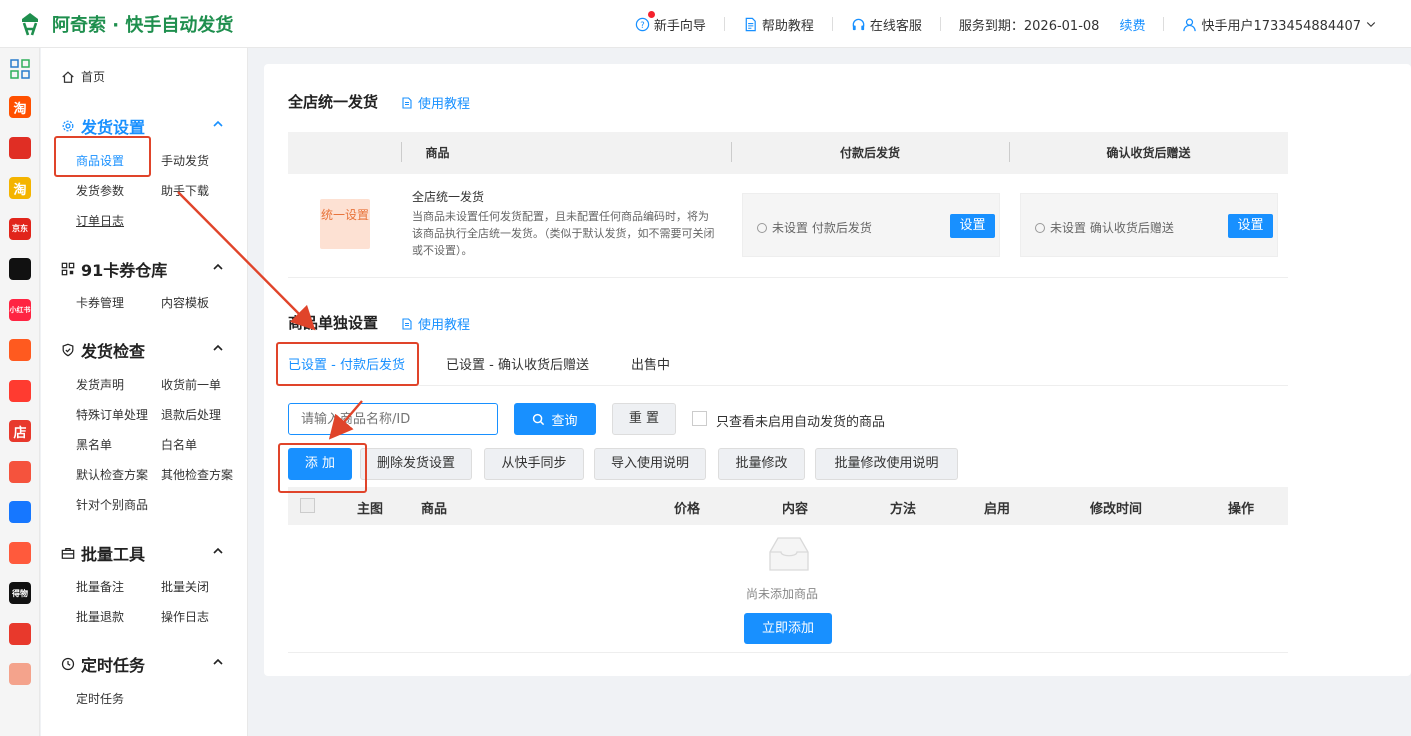 This screenshot has width=1411, height=736. I want to click on shopee-app-icon, so click(20, 674).